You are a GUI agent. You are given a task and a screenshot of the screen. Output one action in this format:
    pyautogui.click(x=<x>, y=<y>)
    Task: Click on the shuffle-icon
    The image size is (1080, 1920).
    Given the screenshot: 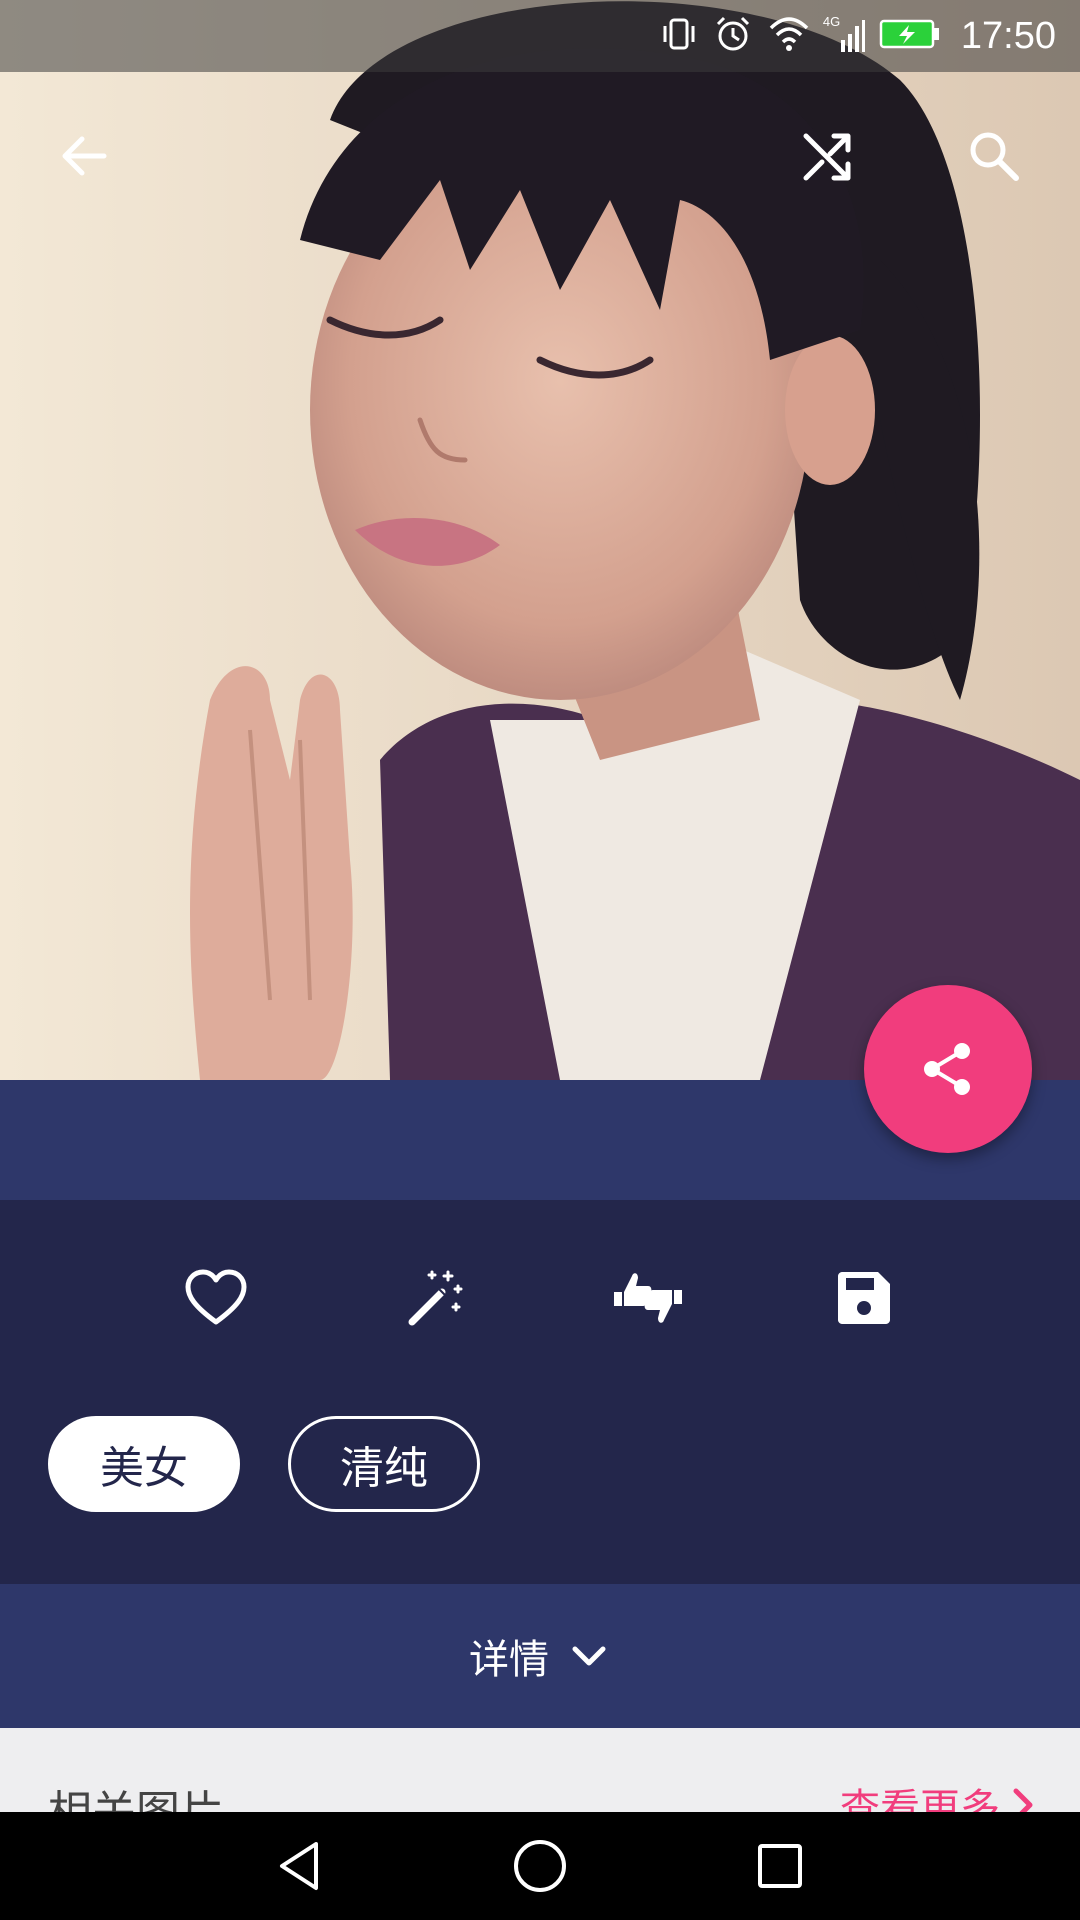 What is the action you would take?
    pyautogui.click(x=827, y=157)
    